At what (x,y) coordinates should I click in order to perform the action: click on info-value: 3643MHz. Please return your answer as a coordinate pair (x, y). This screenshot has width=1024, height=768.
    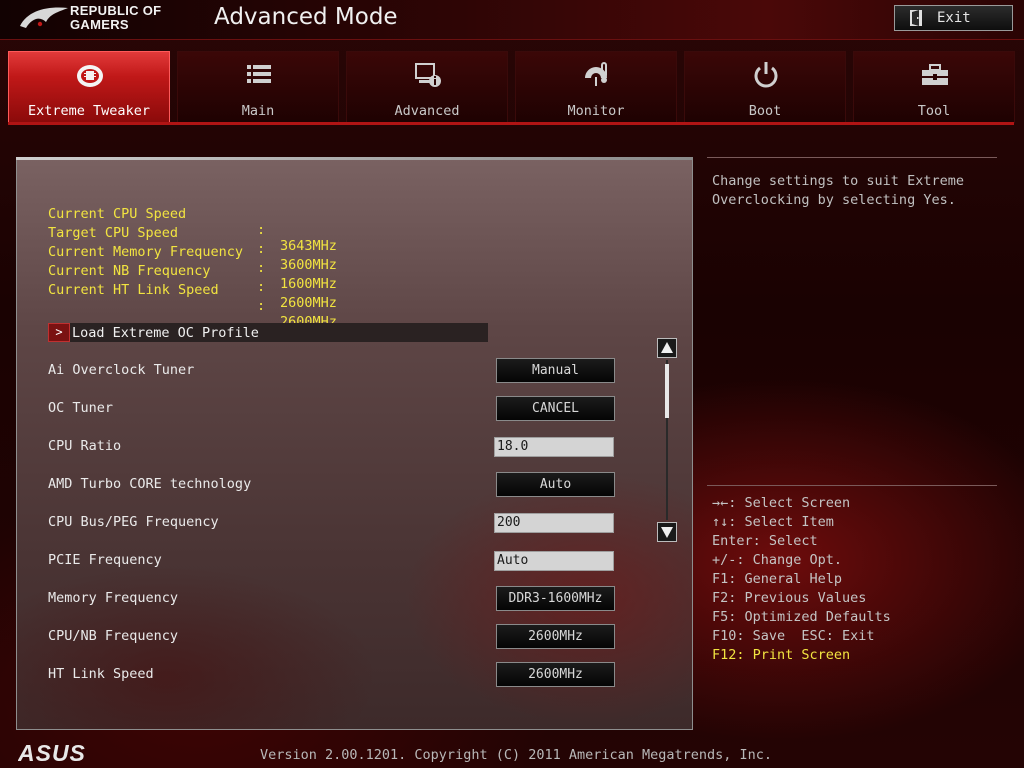
    Looking at the image, I should click on (308, 246).